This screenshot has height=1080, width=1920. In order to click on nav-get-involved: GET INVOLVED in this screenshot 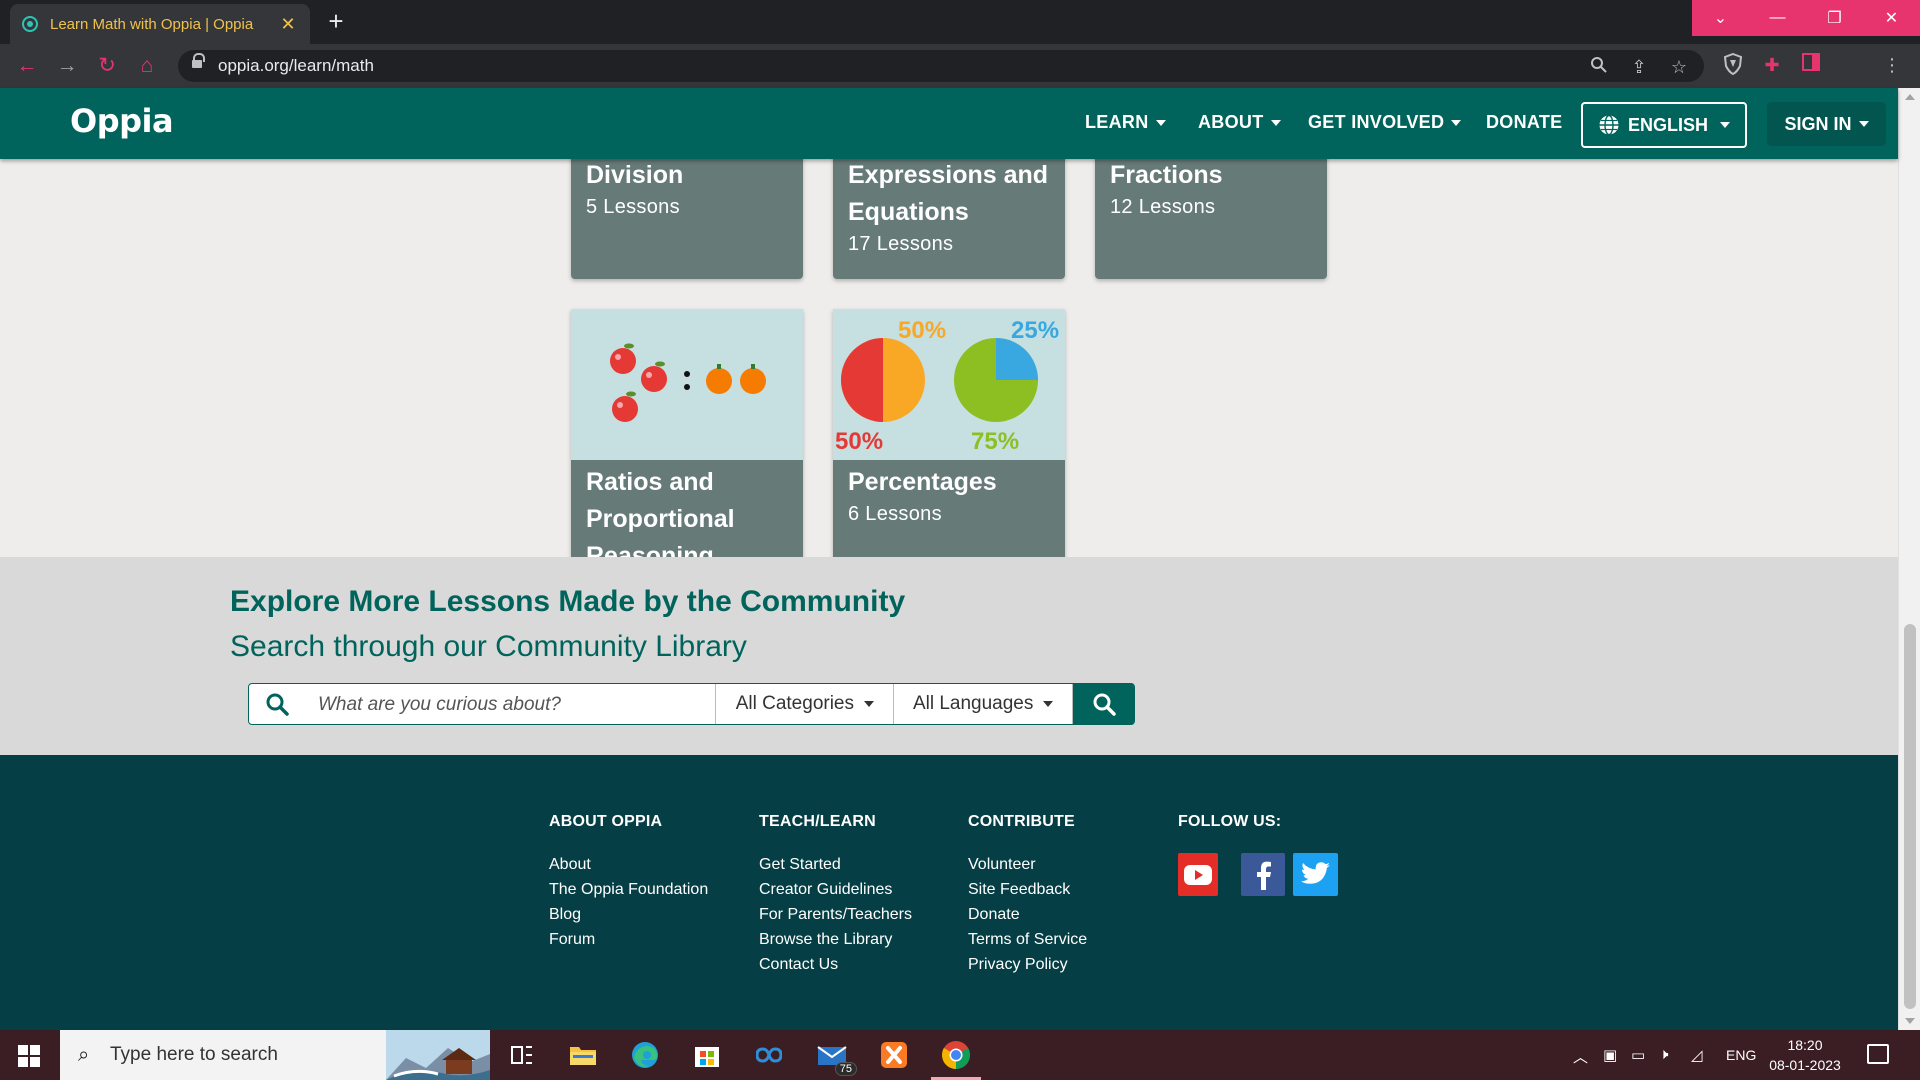, I will do `click(1385, 122)`.